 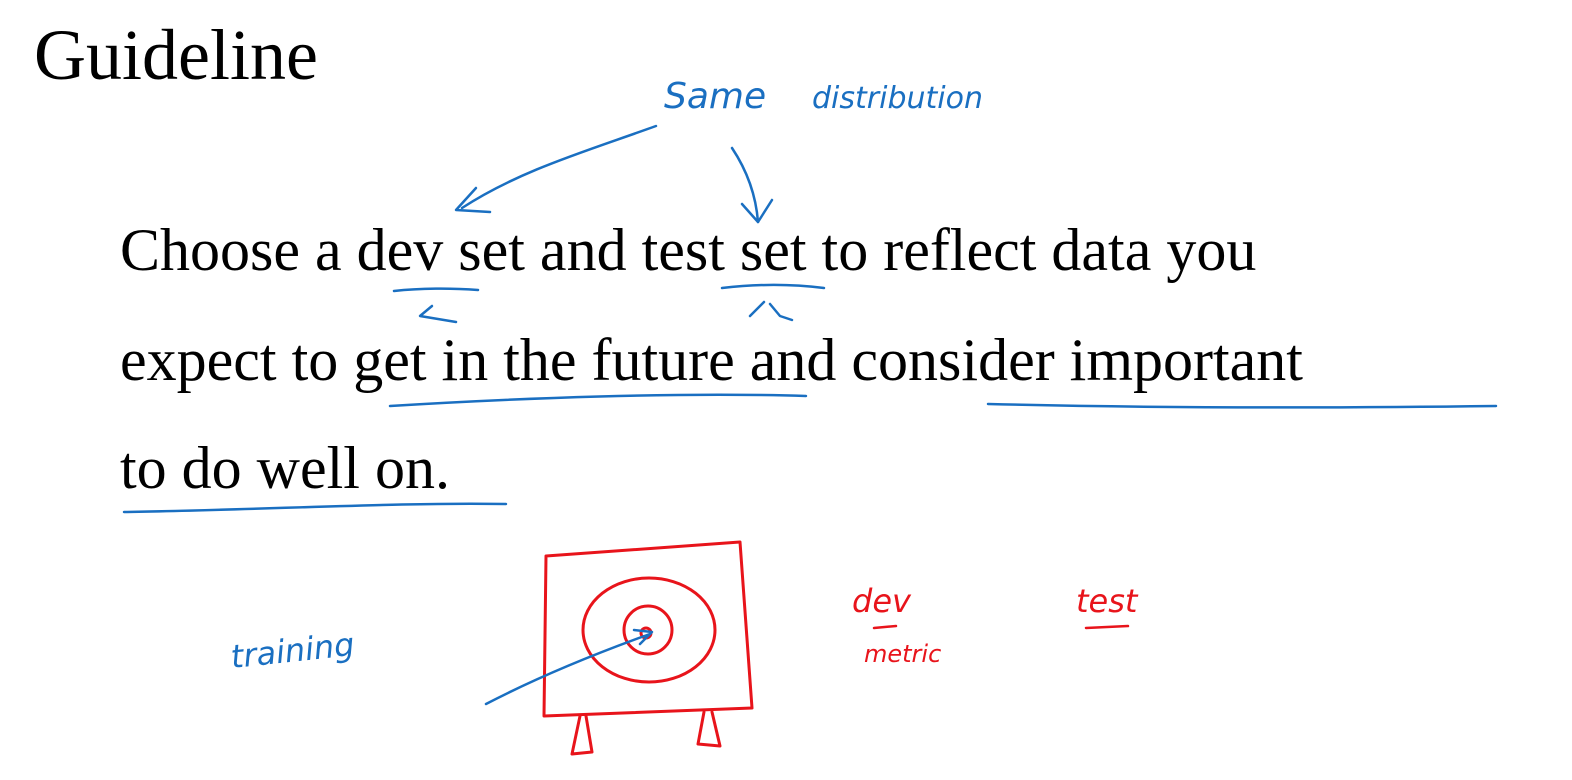 I want to click on dev-underline, so click(x=436, y=290).